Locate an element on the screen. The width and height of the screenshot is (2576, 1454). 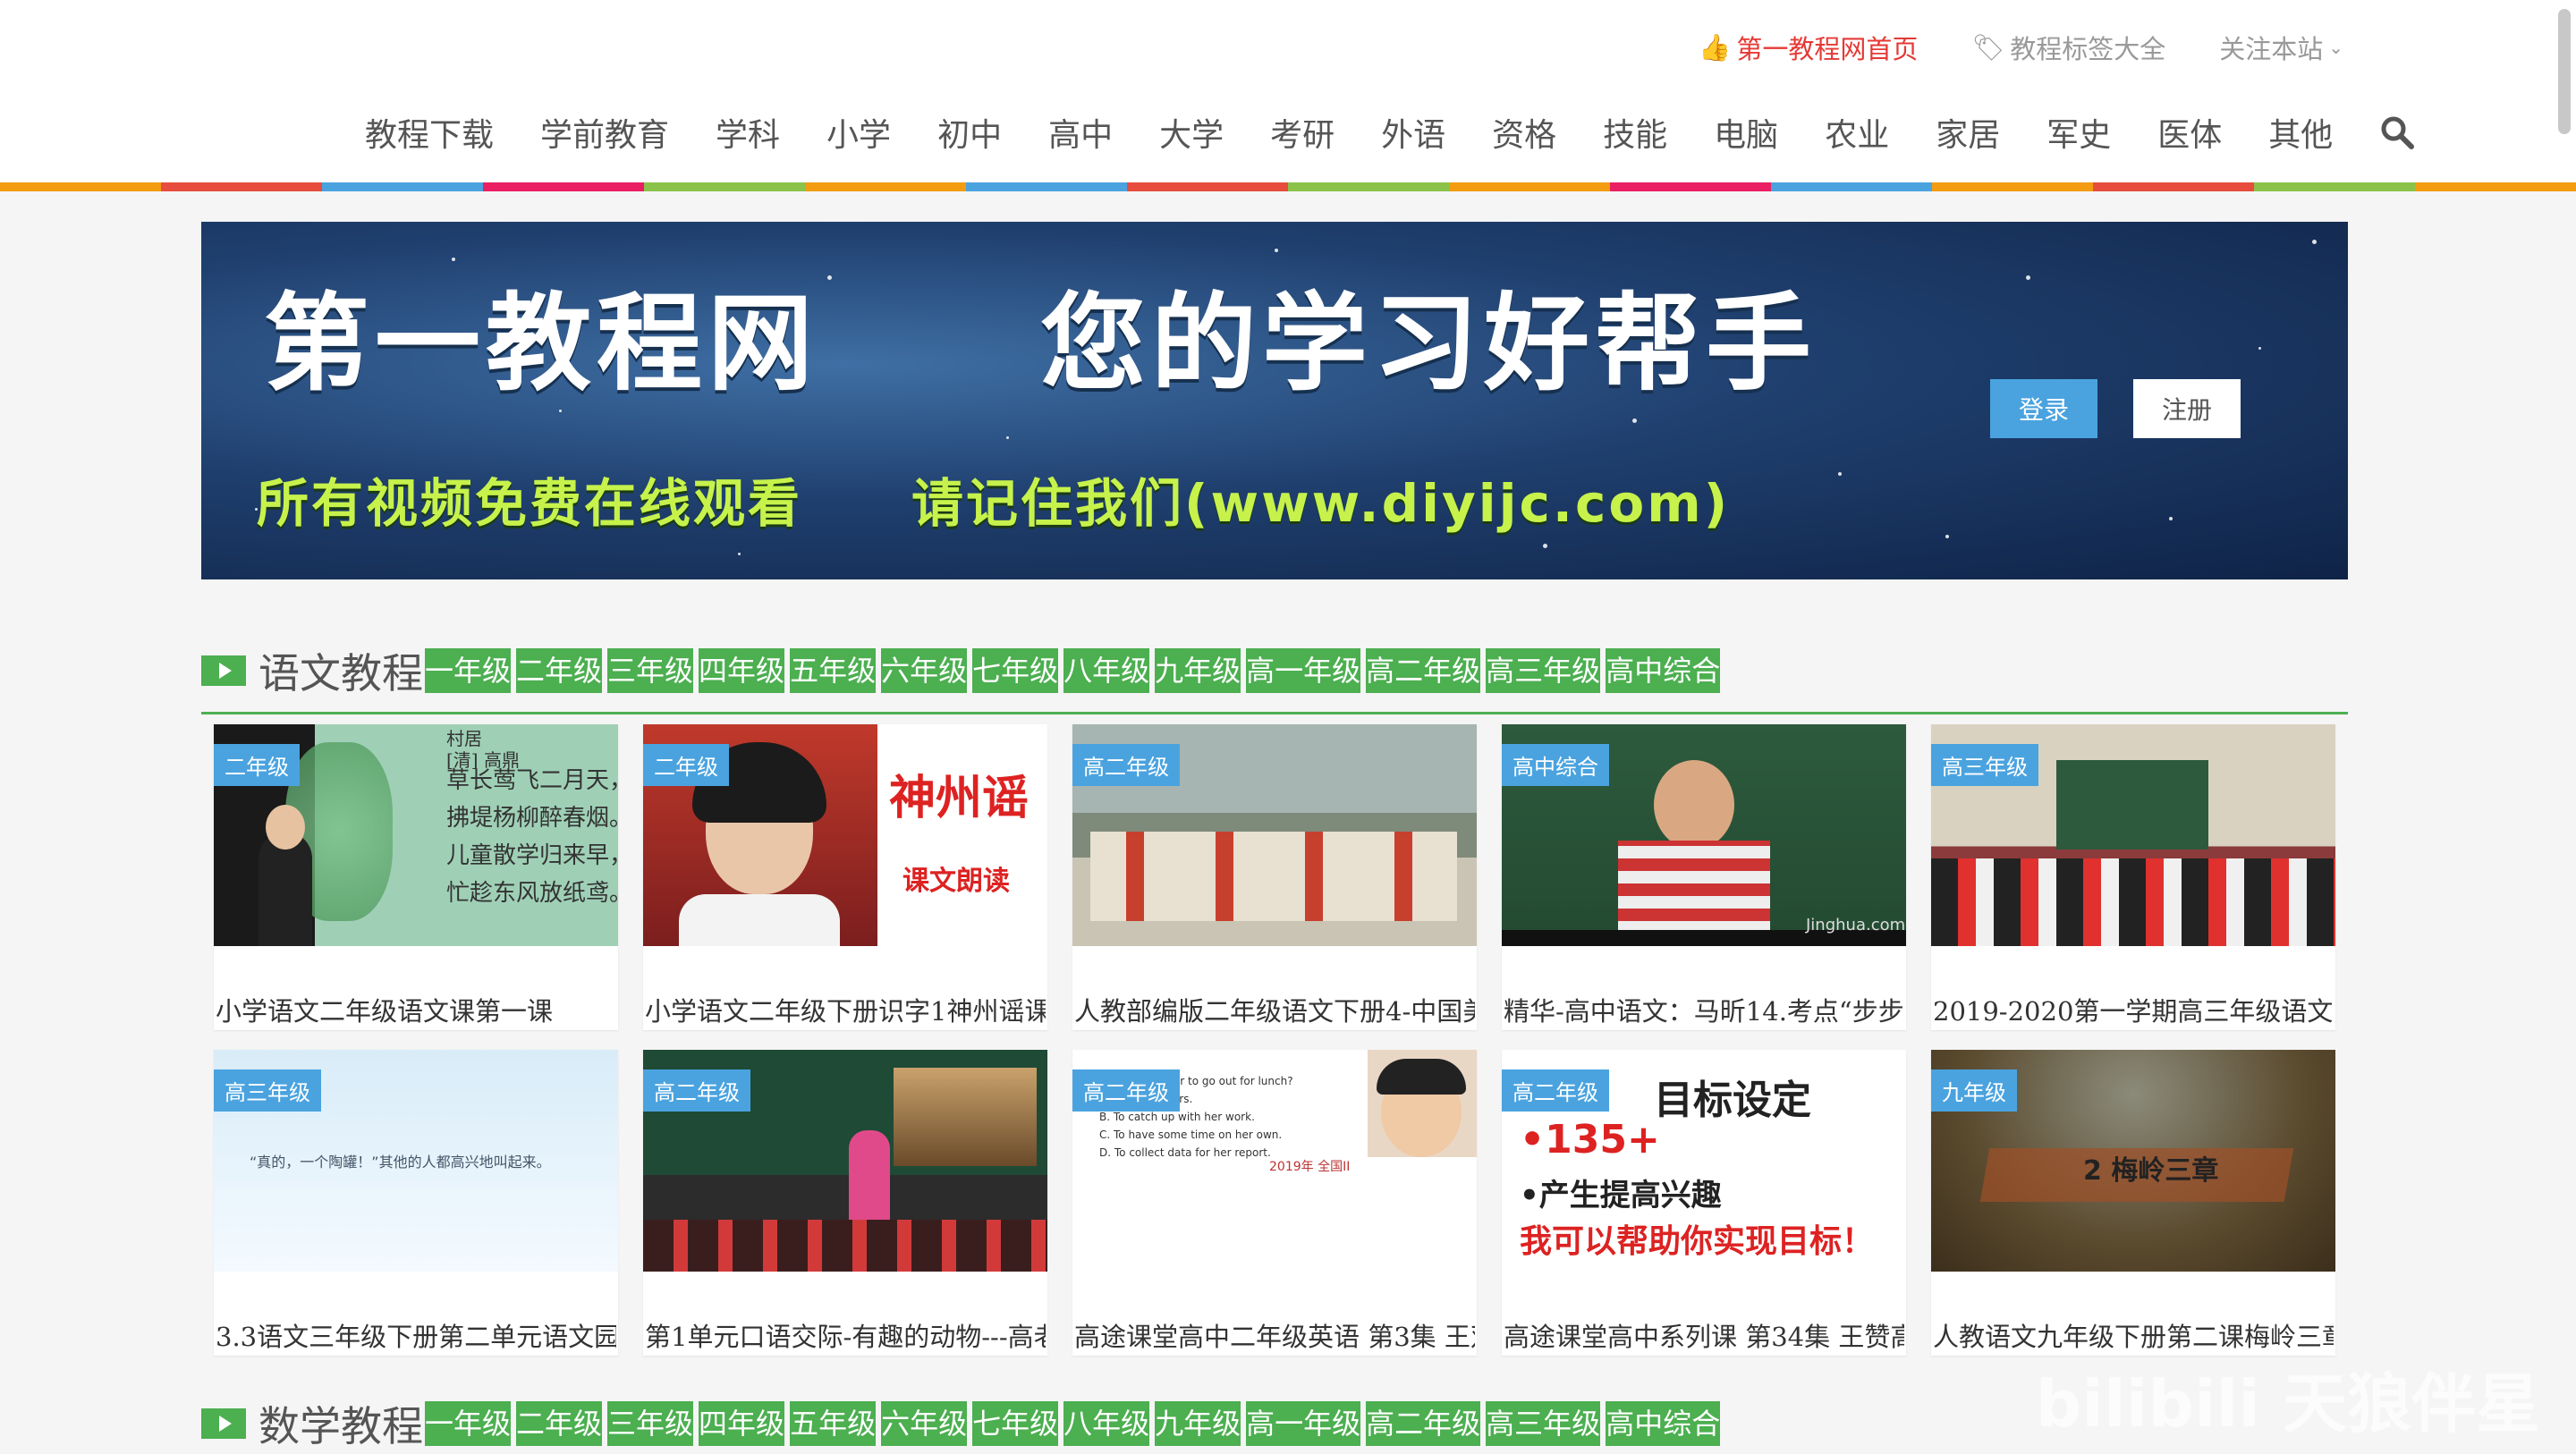
main-nav: 教程下载 学前教育 学科 小学 初中 高中 大学 考研 外语 资格 技能 电脑 农业 家居 军史 医体 其他 is located at coordinates (1390, 132).